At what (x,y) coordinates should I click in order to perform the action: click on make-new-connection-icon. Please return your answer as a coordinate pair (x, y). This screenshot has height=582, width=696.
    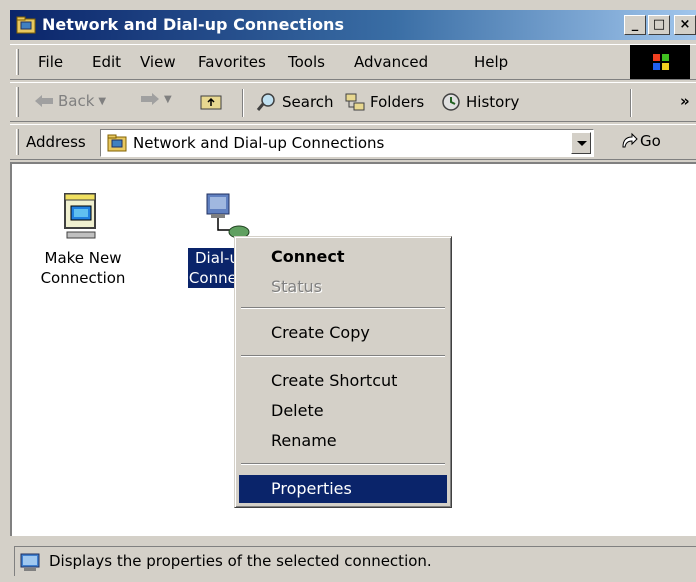
    Looking at the image, I should click on (83, 218).